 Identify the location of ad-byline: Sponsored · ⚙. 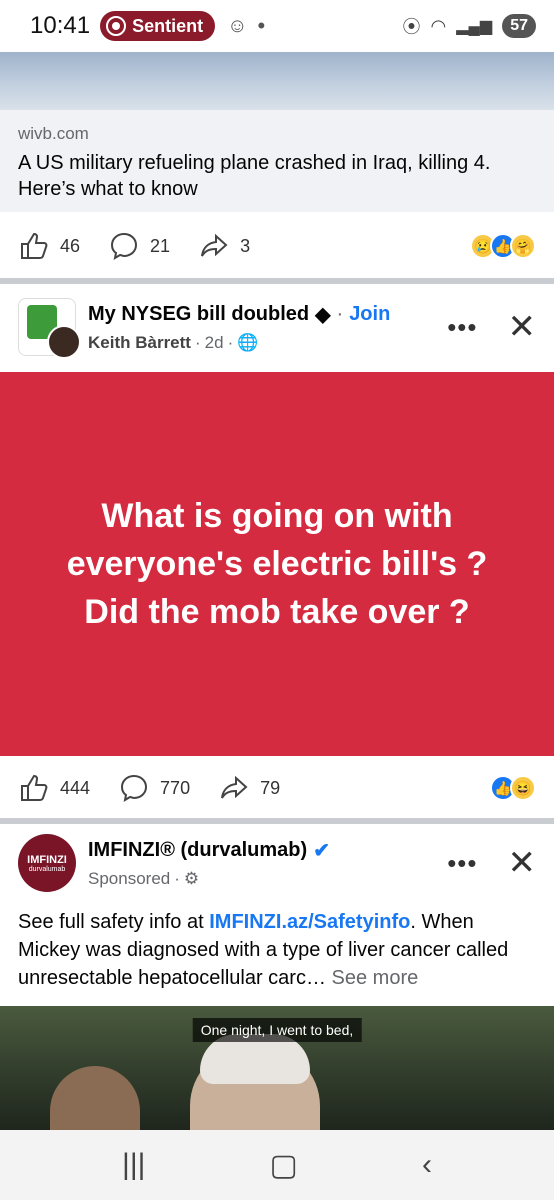
(267, 879).